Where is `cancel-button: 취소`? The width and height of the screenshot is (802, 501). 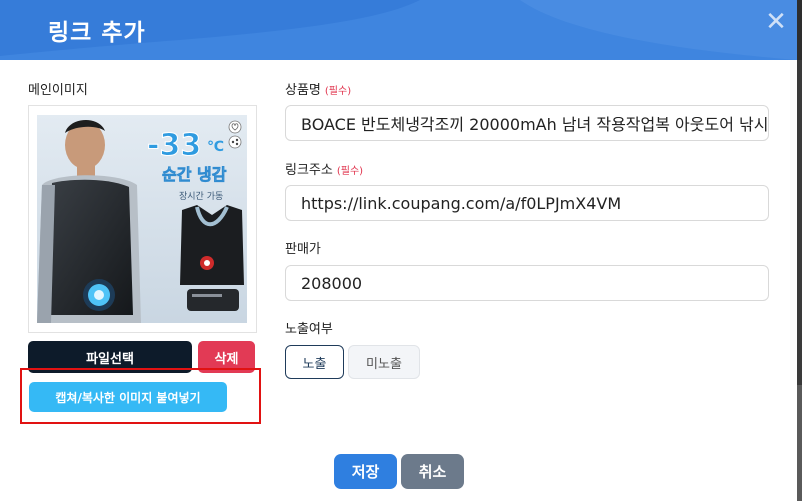 cancel-button: 취소 is located at coordinates (432, 471).